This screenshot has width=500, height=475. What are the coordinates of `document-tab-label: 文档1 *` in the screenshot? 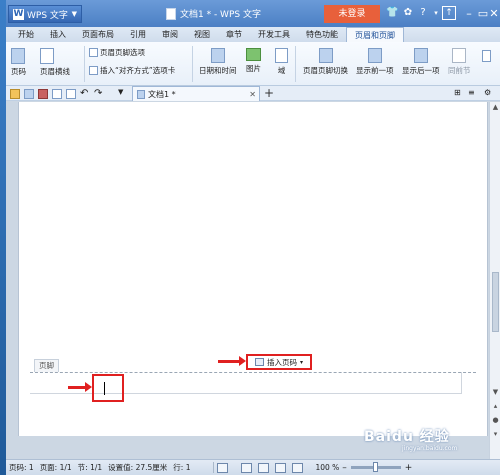 It's located at (162, 94).